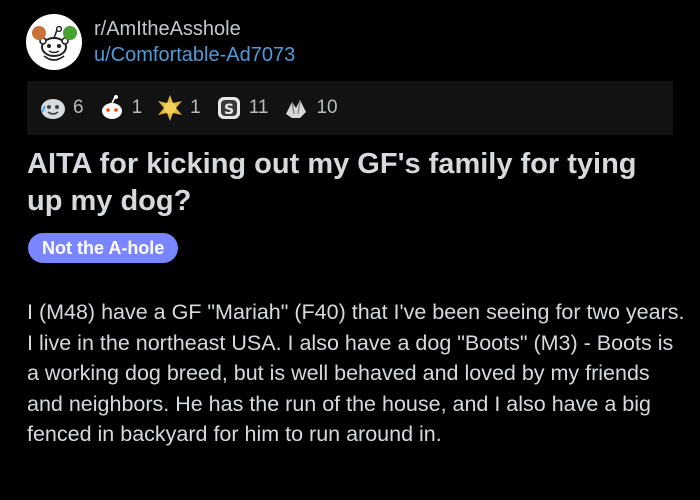 The width and height of the screenshot is (700, 500). Describe the element at coordinates (296, 108) in the screenshot. I see `hands-award-icon` at that location.